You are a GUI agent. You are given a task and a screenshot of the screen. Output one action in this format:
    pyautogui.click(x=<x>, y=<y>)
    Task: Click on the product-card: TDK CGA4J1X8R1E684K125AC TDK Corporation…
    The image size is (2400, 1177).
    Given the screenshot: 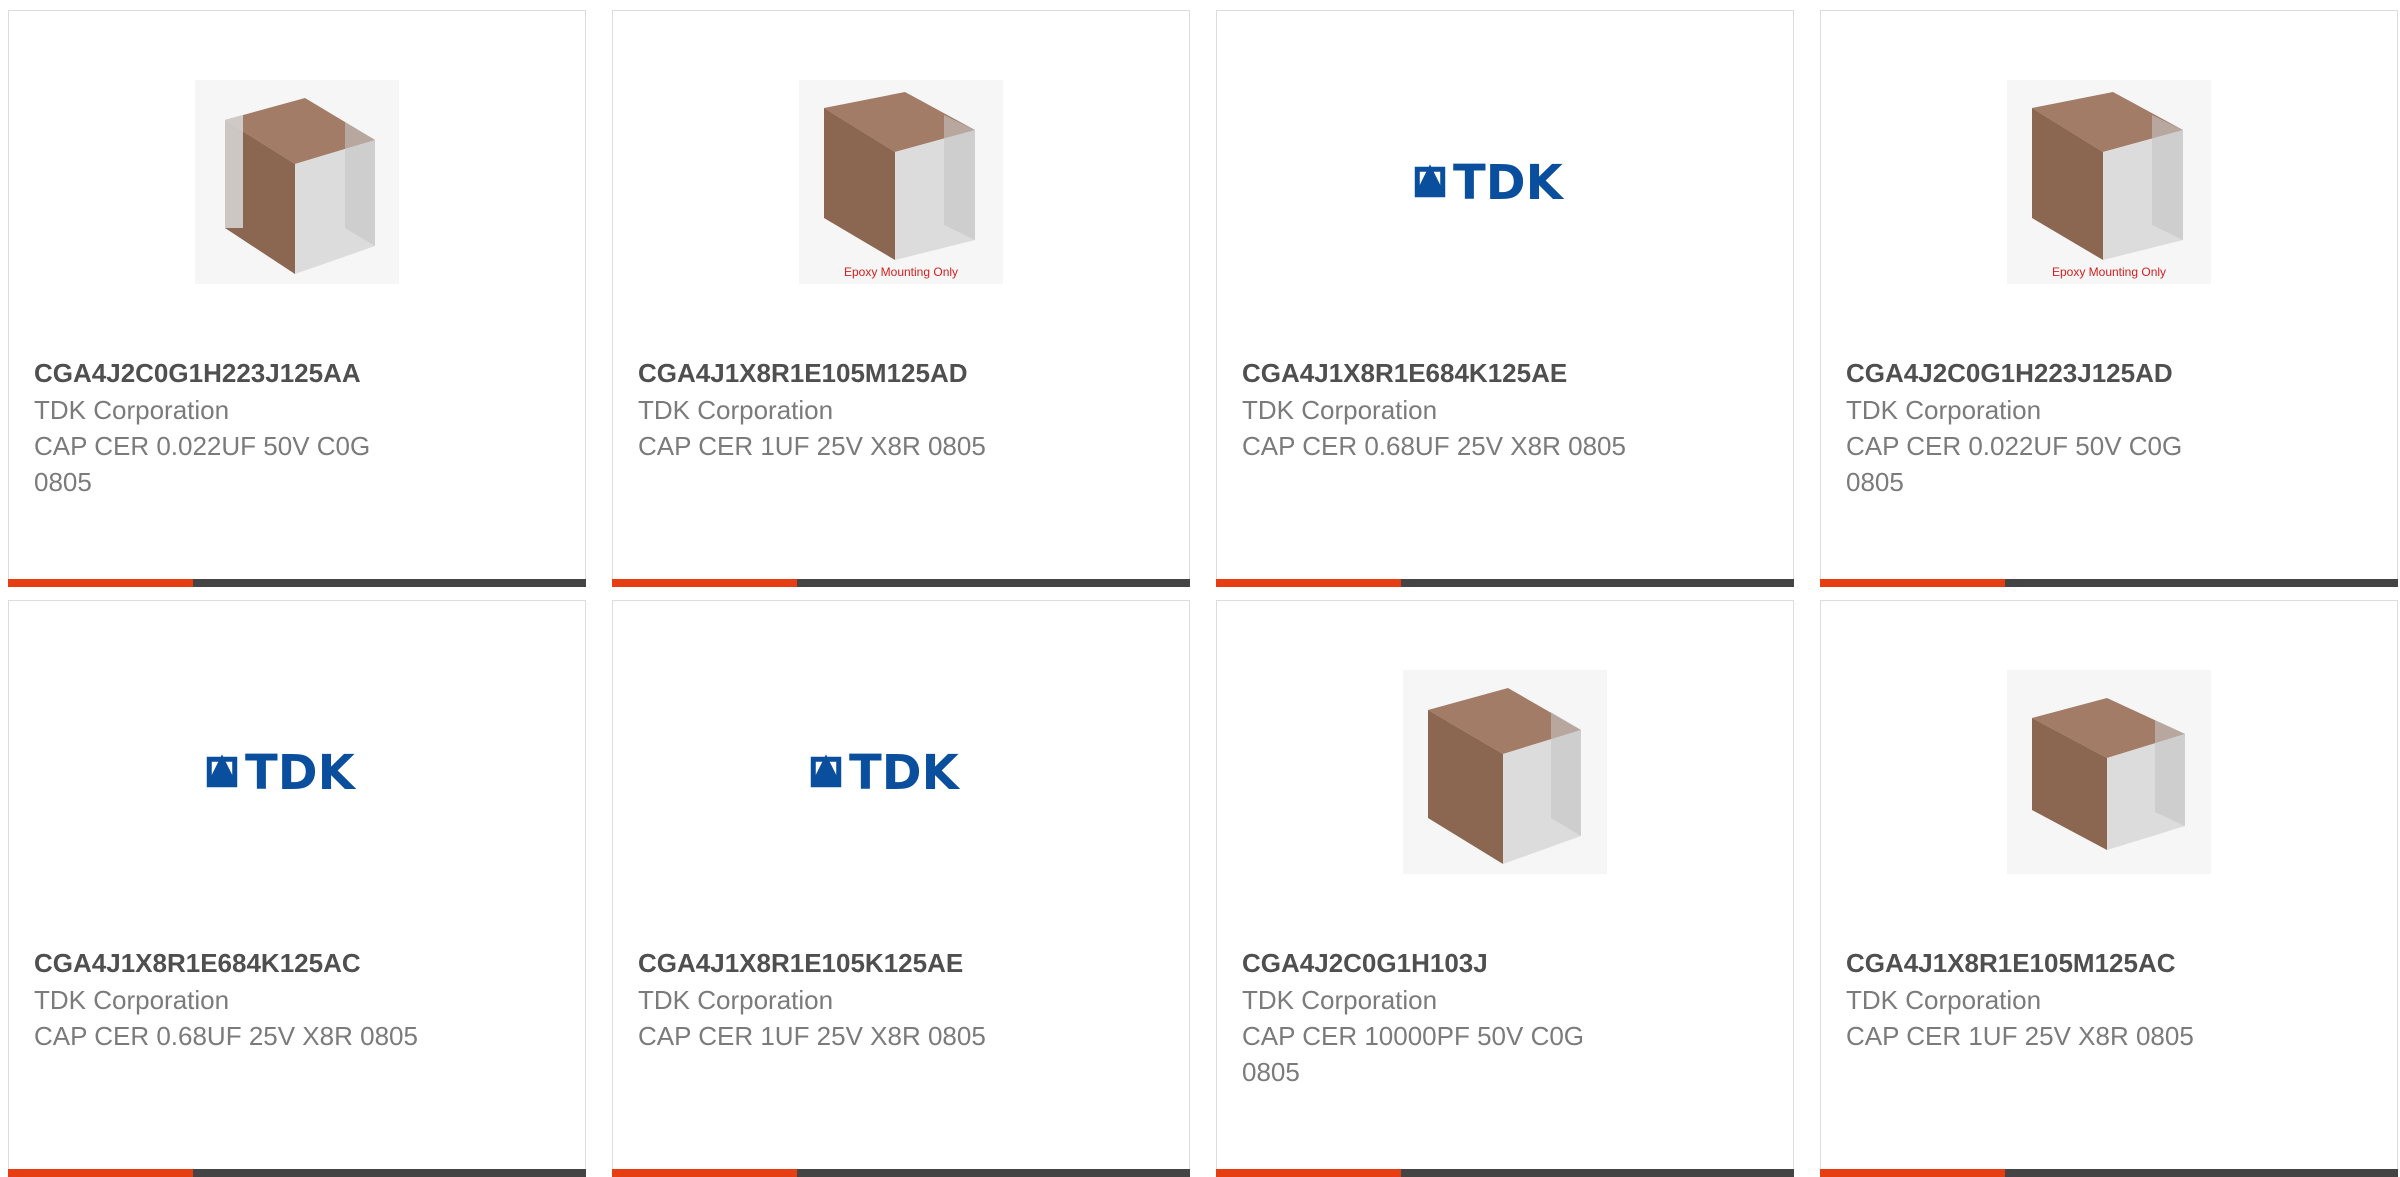 What is the action you would take?
    pyautogui.click(x=297, y=888)
    